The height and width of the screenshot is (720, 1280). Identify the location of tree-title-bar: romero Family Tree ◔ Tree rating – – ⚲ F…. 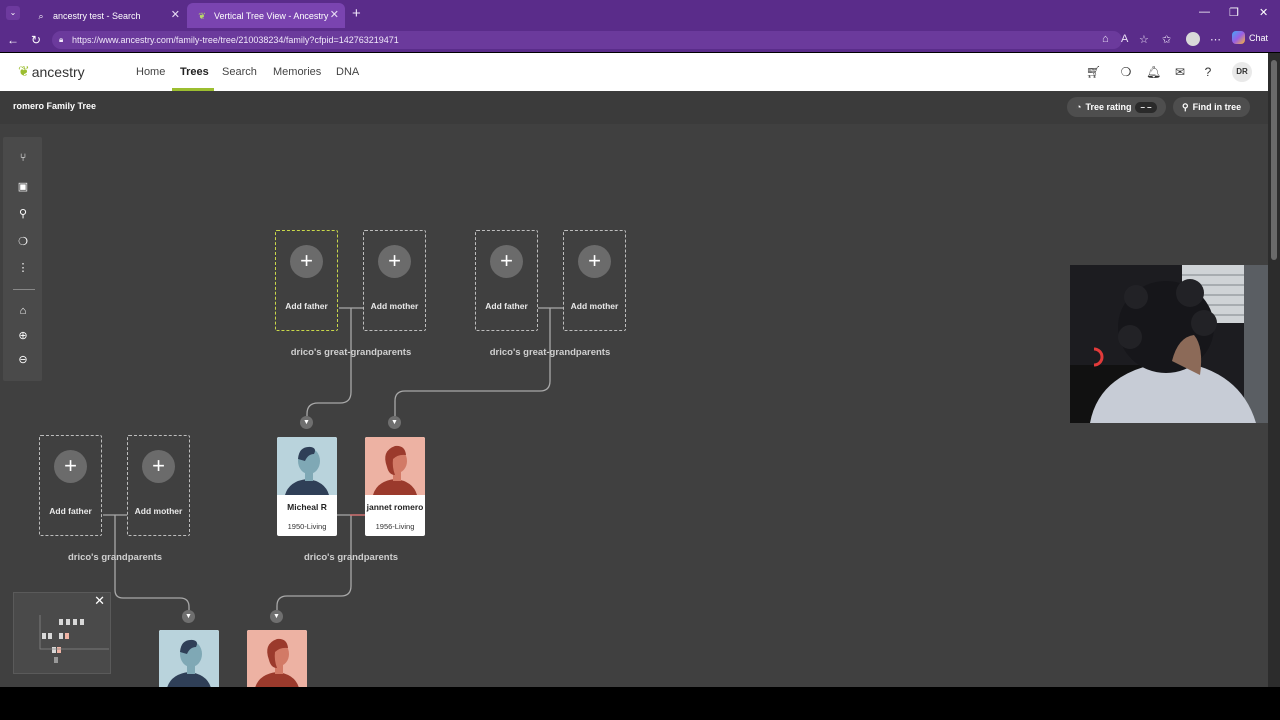
(634, 107).